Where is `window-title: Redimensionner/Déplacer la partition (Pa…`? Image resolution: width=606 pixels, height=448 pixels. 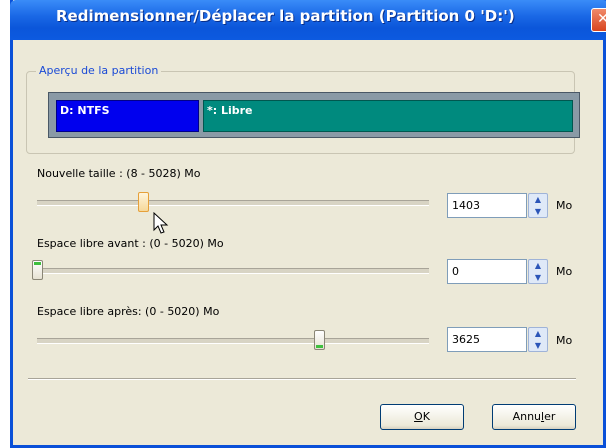
window-title: Redimensionner/Déplacer la partition (Pa… is located at coordinates (285, 16).